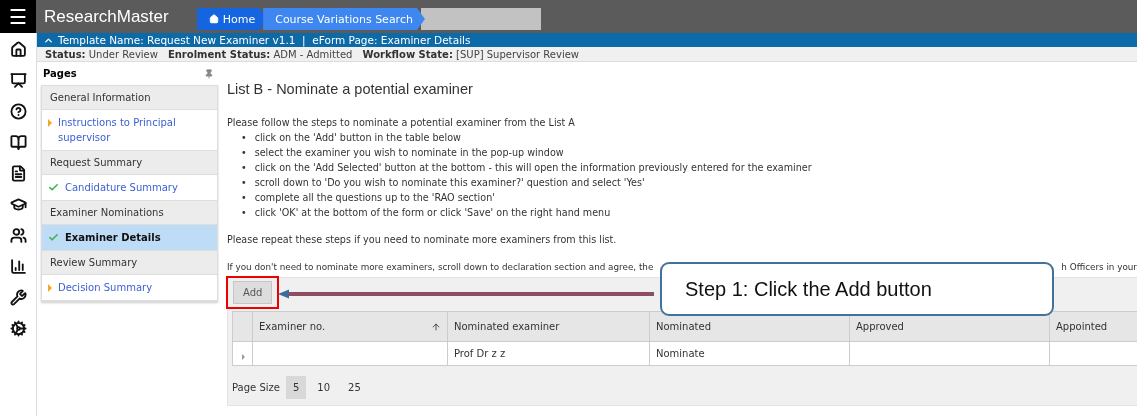  Describe the element at coordinates (409, 153) in the screenshot. I see `step-item: select the examiner you wish to nominate in the pop-up window` at that location.